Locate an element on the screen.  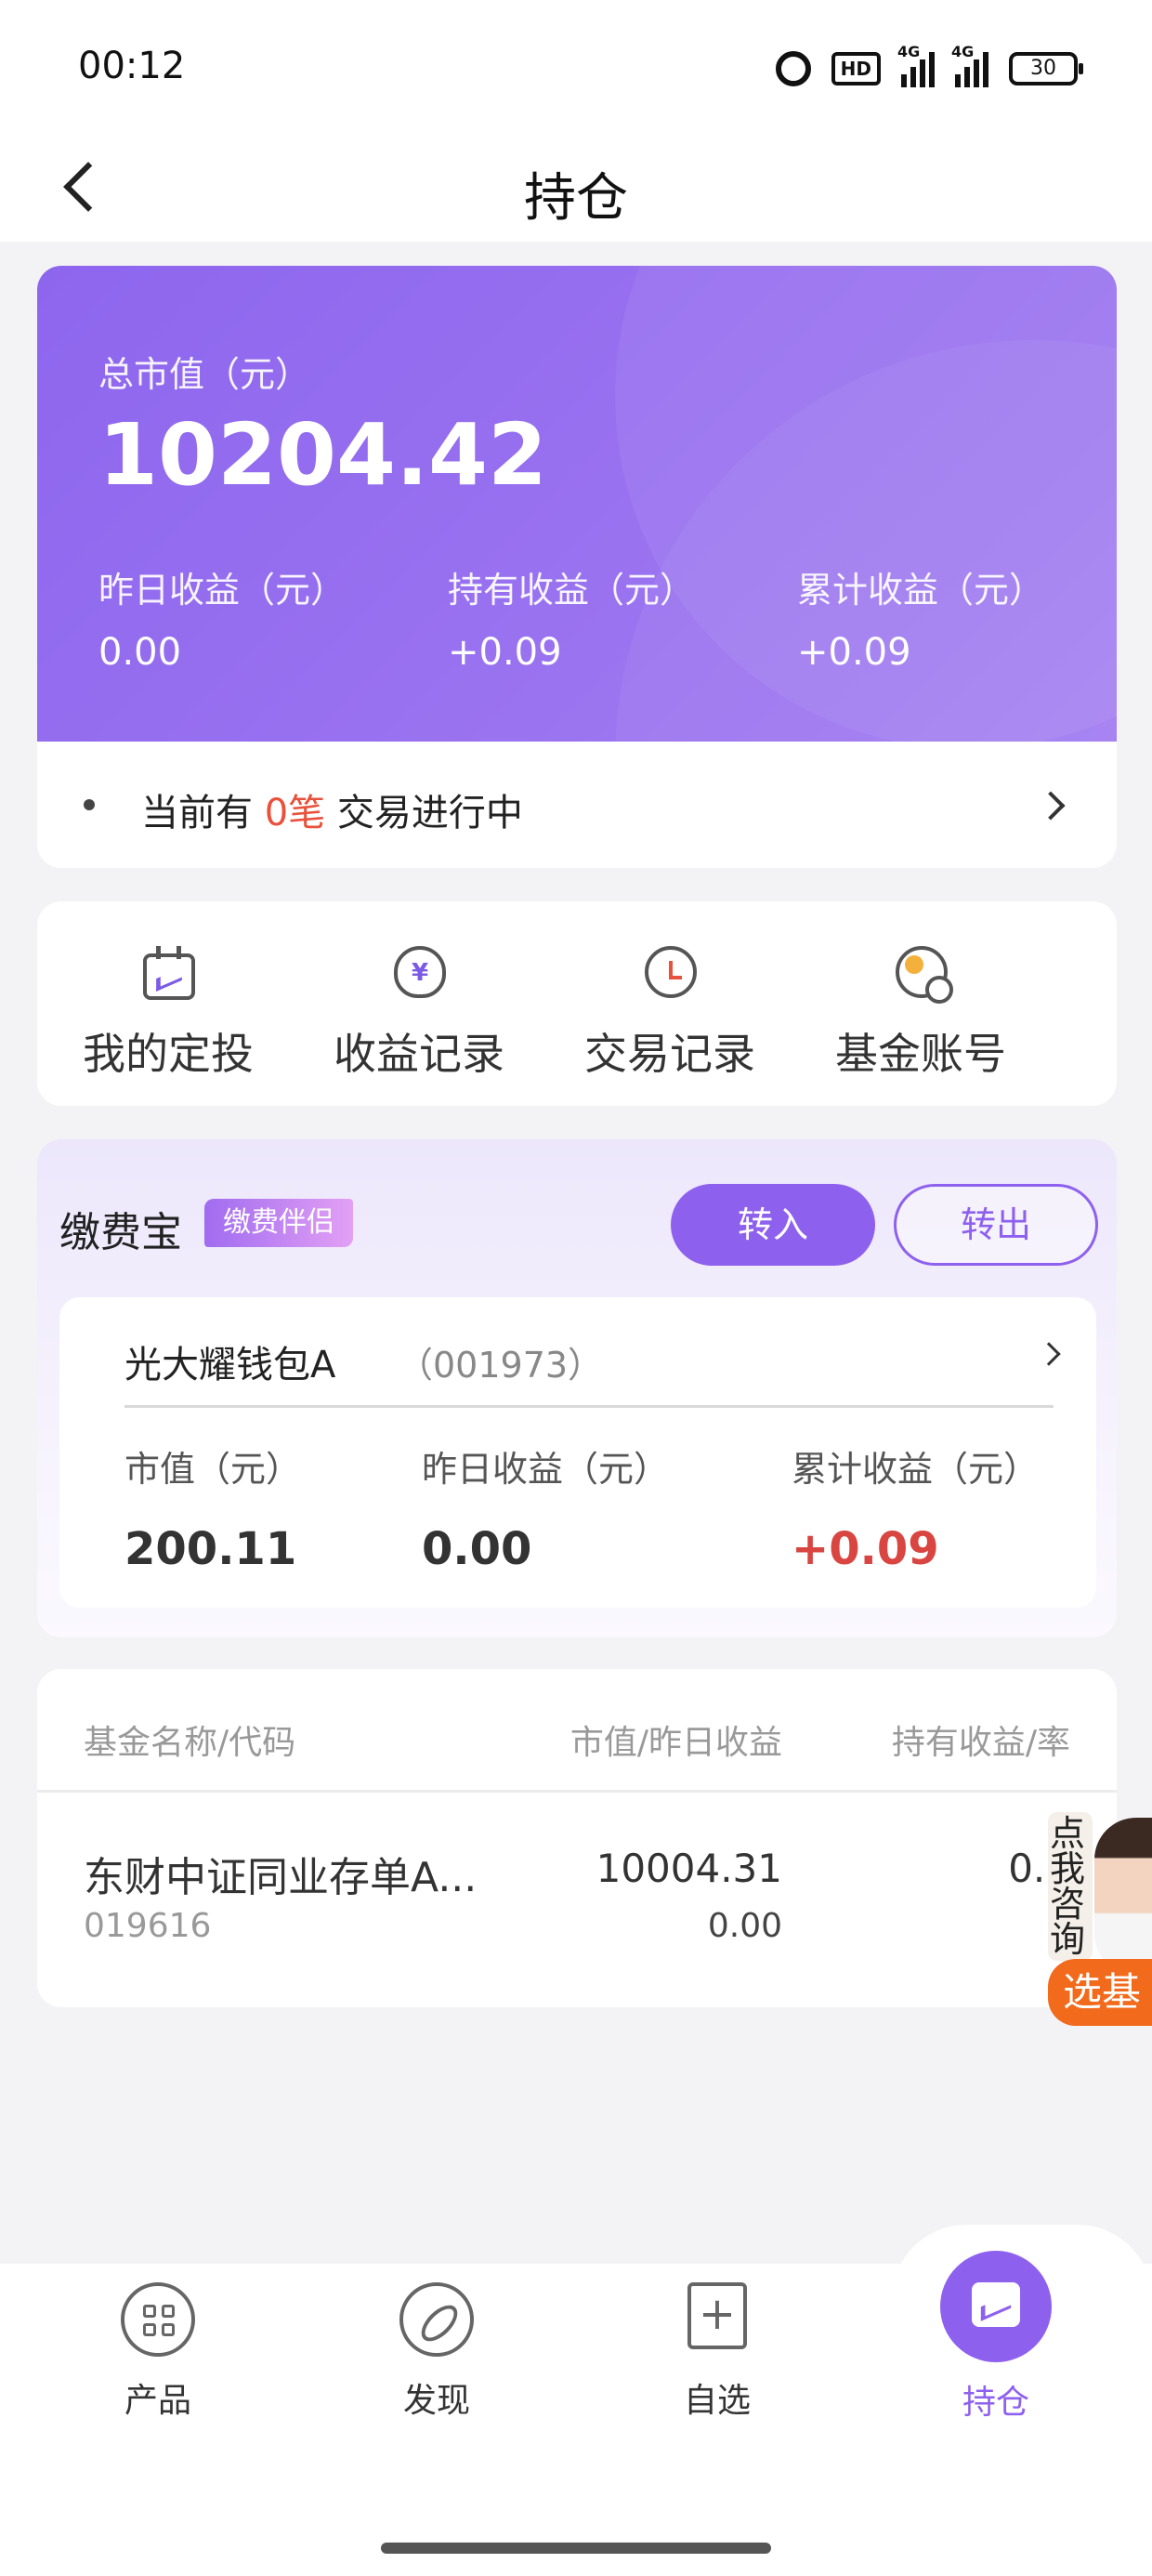
total-income: 累计收益（元） +0.09 is located at coordinates (921, 622).